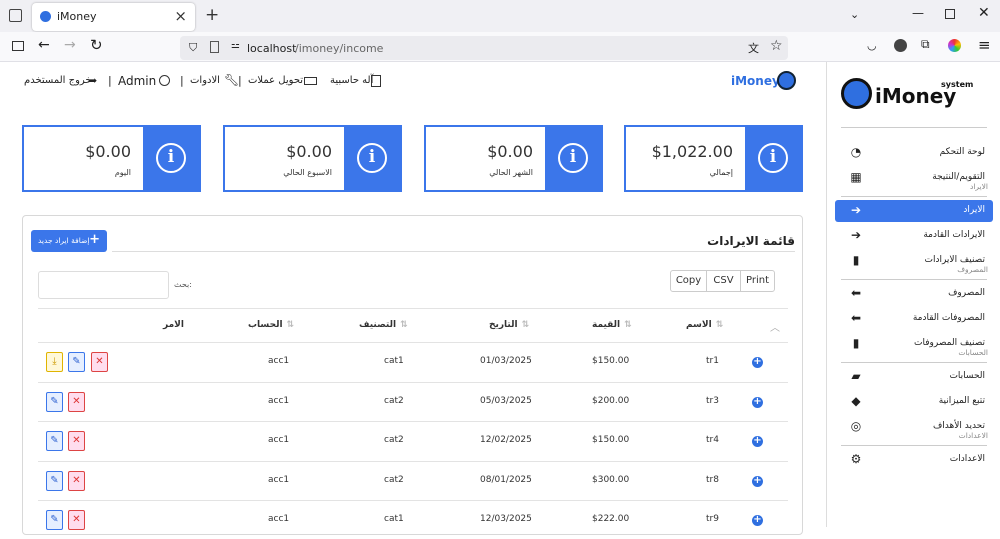  What do you see at coordinates (900, 45) in the screenshot?
I see `account-icon` at bounding box center [900, 45].